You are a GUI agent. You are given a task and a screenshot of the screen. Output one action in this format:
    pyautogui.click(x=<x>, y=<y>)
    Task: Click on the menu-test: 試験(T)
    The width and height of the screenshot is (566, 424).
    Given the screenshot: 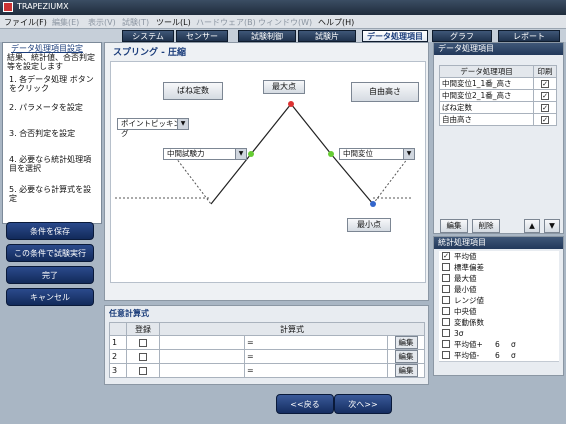 What is the action you would take?
    pyautogui.click(x=135, y=22)
    